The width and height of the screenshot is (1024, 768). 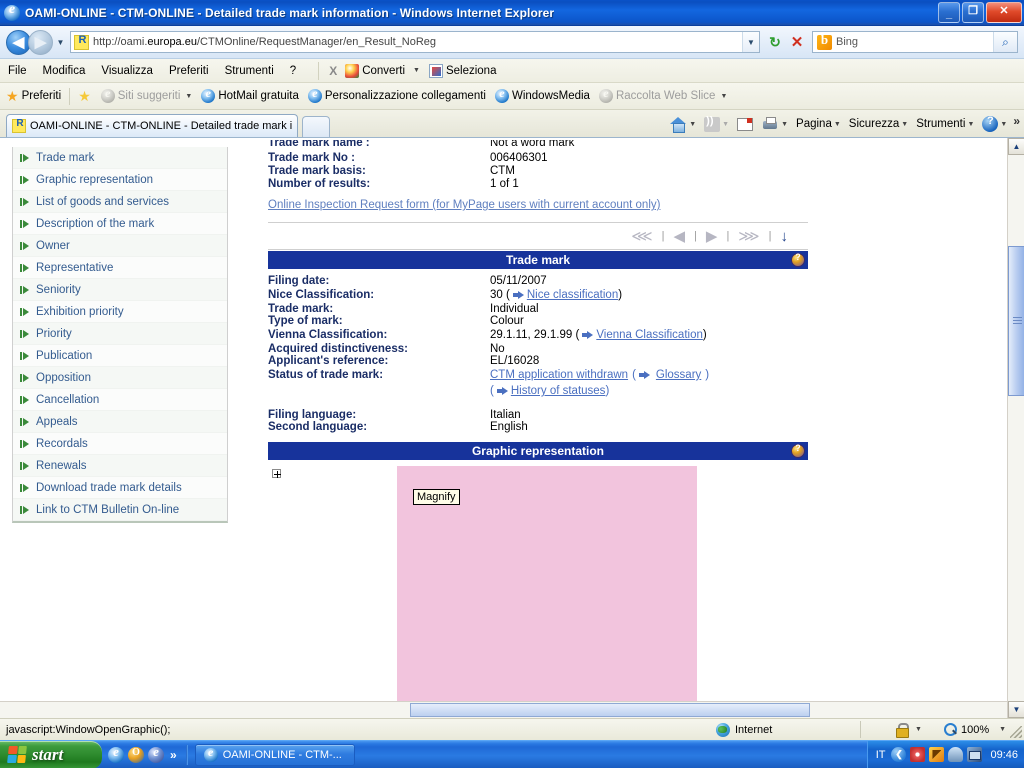 I want to click on vertical-scrollbar: ▲ ▼, so click(x=1015, y=428).